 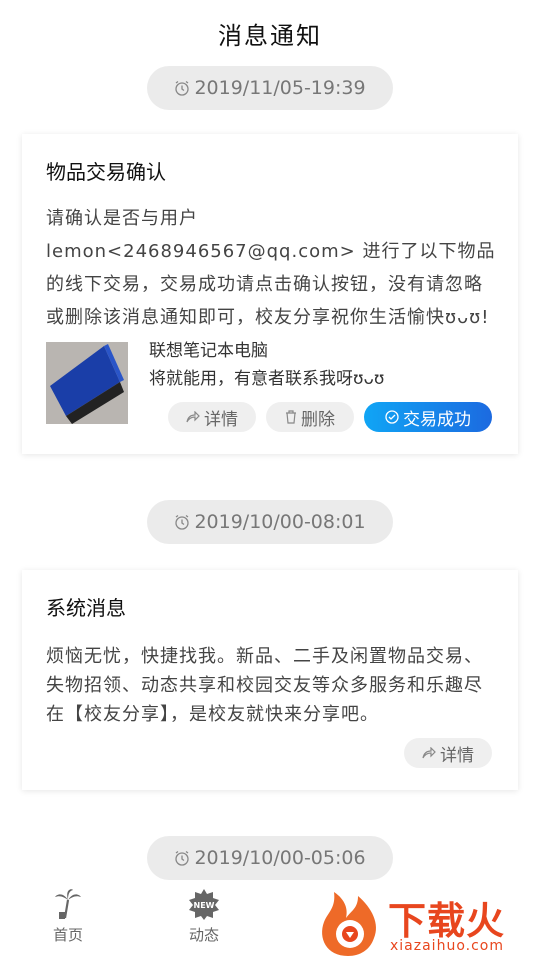 I want to click on timestamp-text: 2019/10/00-05:06, so click(x=280, y=858).